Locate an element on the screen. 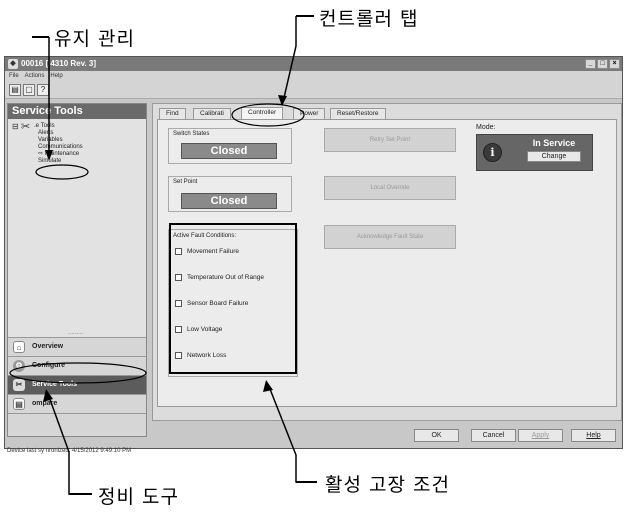 This screenshot has height=512, width=626. maintenance-highlight-ellipse is located at coordinates (62, 172).